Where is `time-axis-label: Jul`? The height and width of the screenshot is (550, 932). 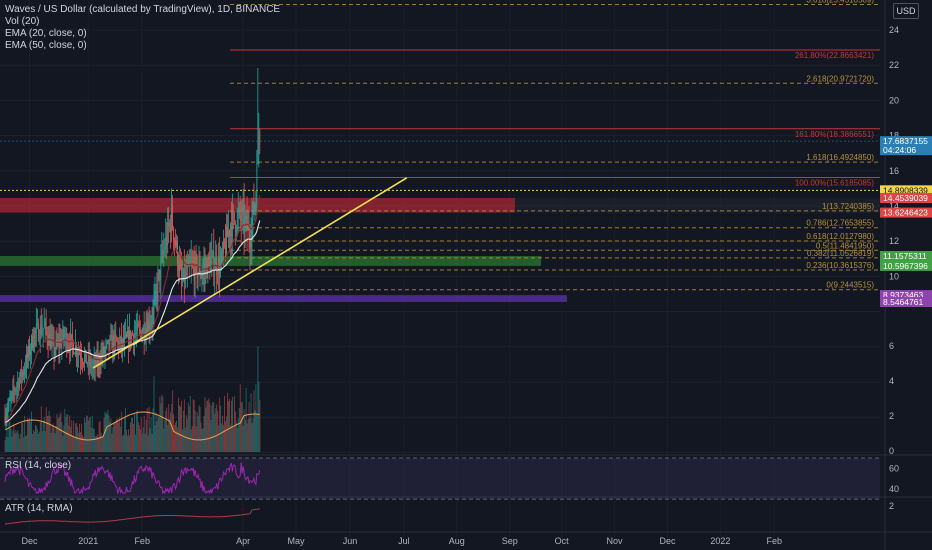 time-axis-label: Jul is located at coordinates (404, 541).